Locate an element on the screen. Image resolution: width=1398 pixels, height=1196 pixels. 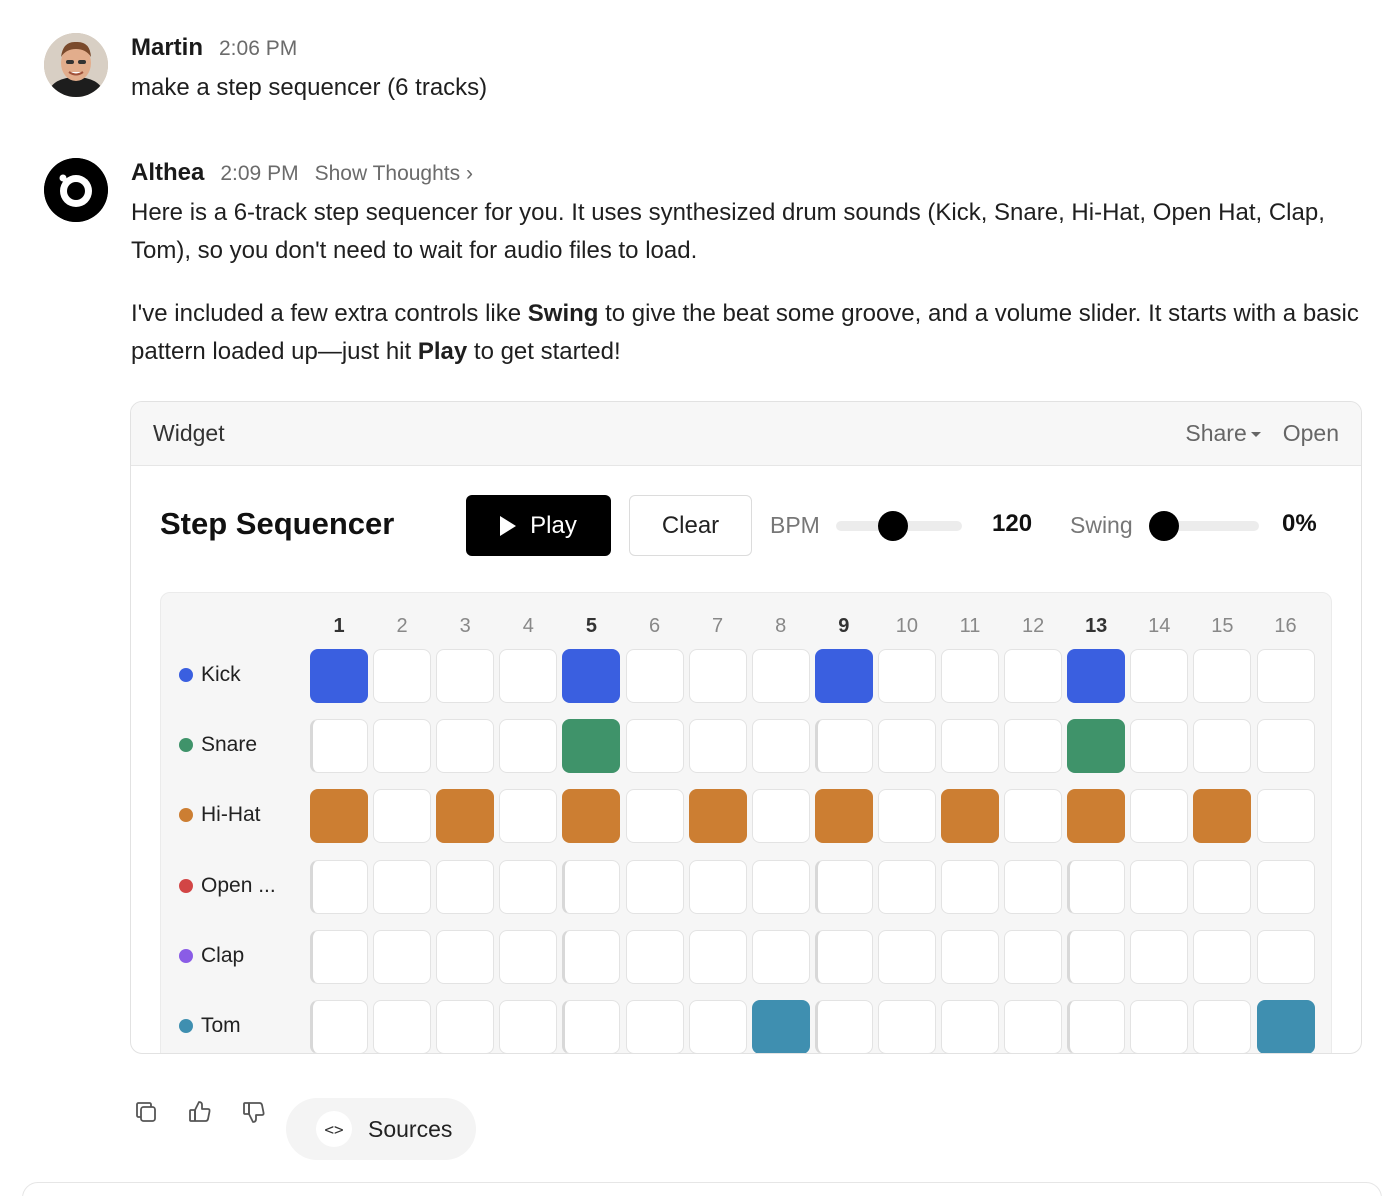
clear-button: Clear is located at coordinates (690, 525).